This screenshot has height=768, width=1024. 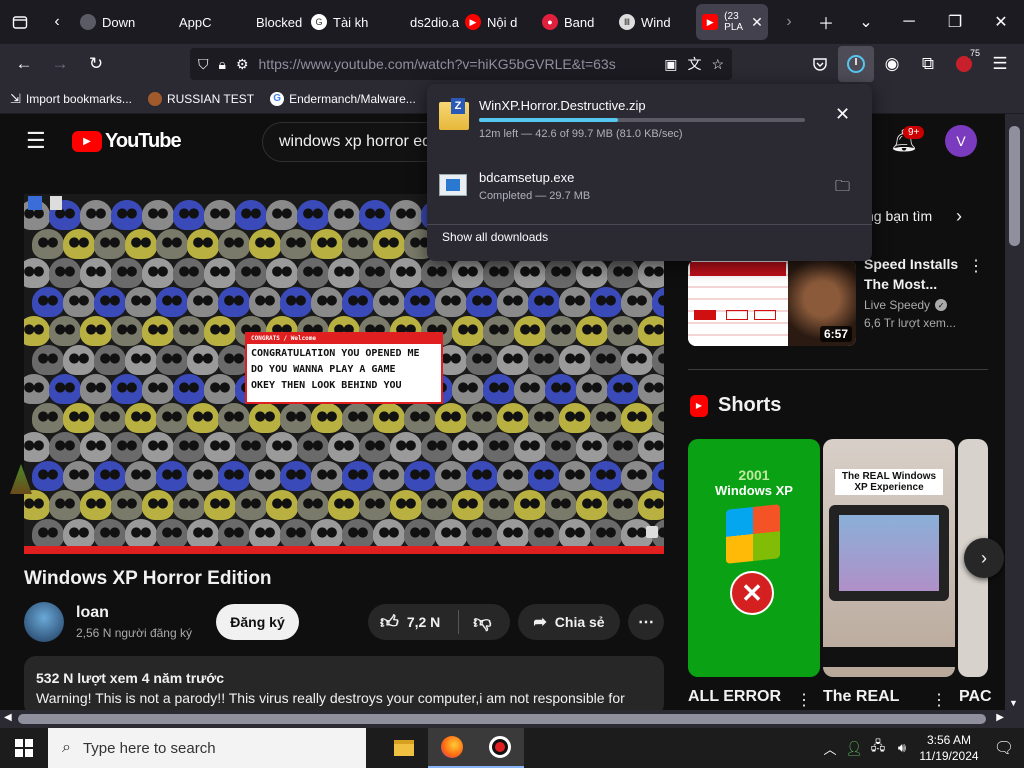 I want to click on more-actions-icon: ⋯, so click(x=646, y=622).